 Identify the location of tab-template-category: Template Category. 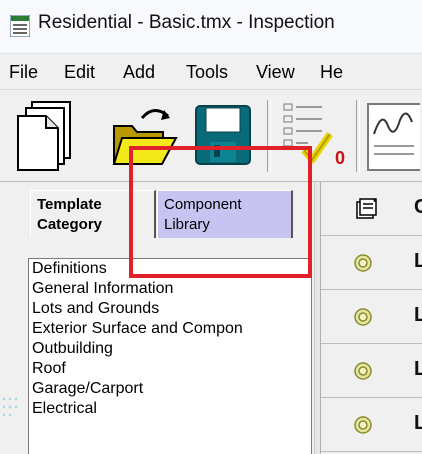
(93, 214).